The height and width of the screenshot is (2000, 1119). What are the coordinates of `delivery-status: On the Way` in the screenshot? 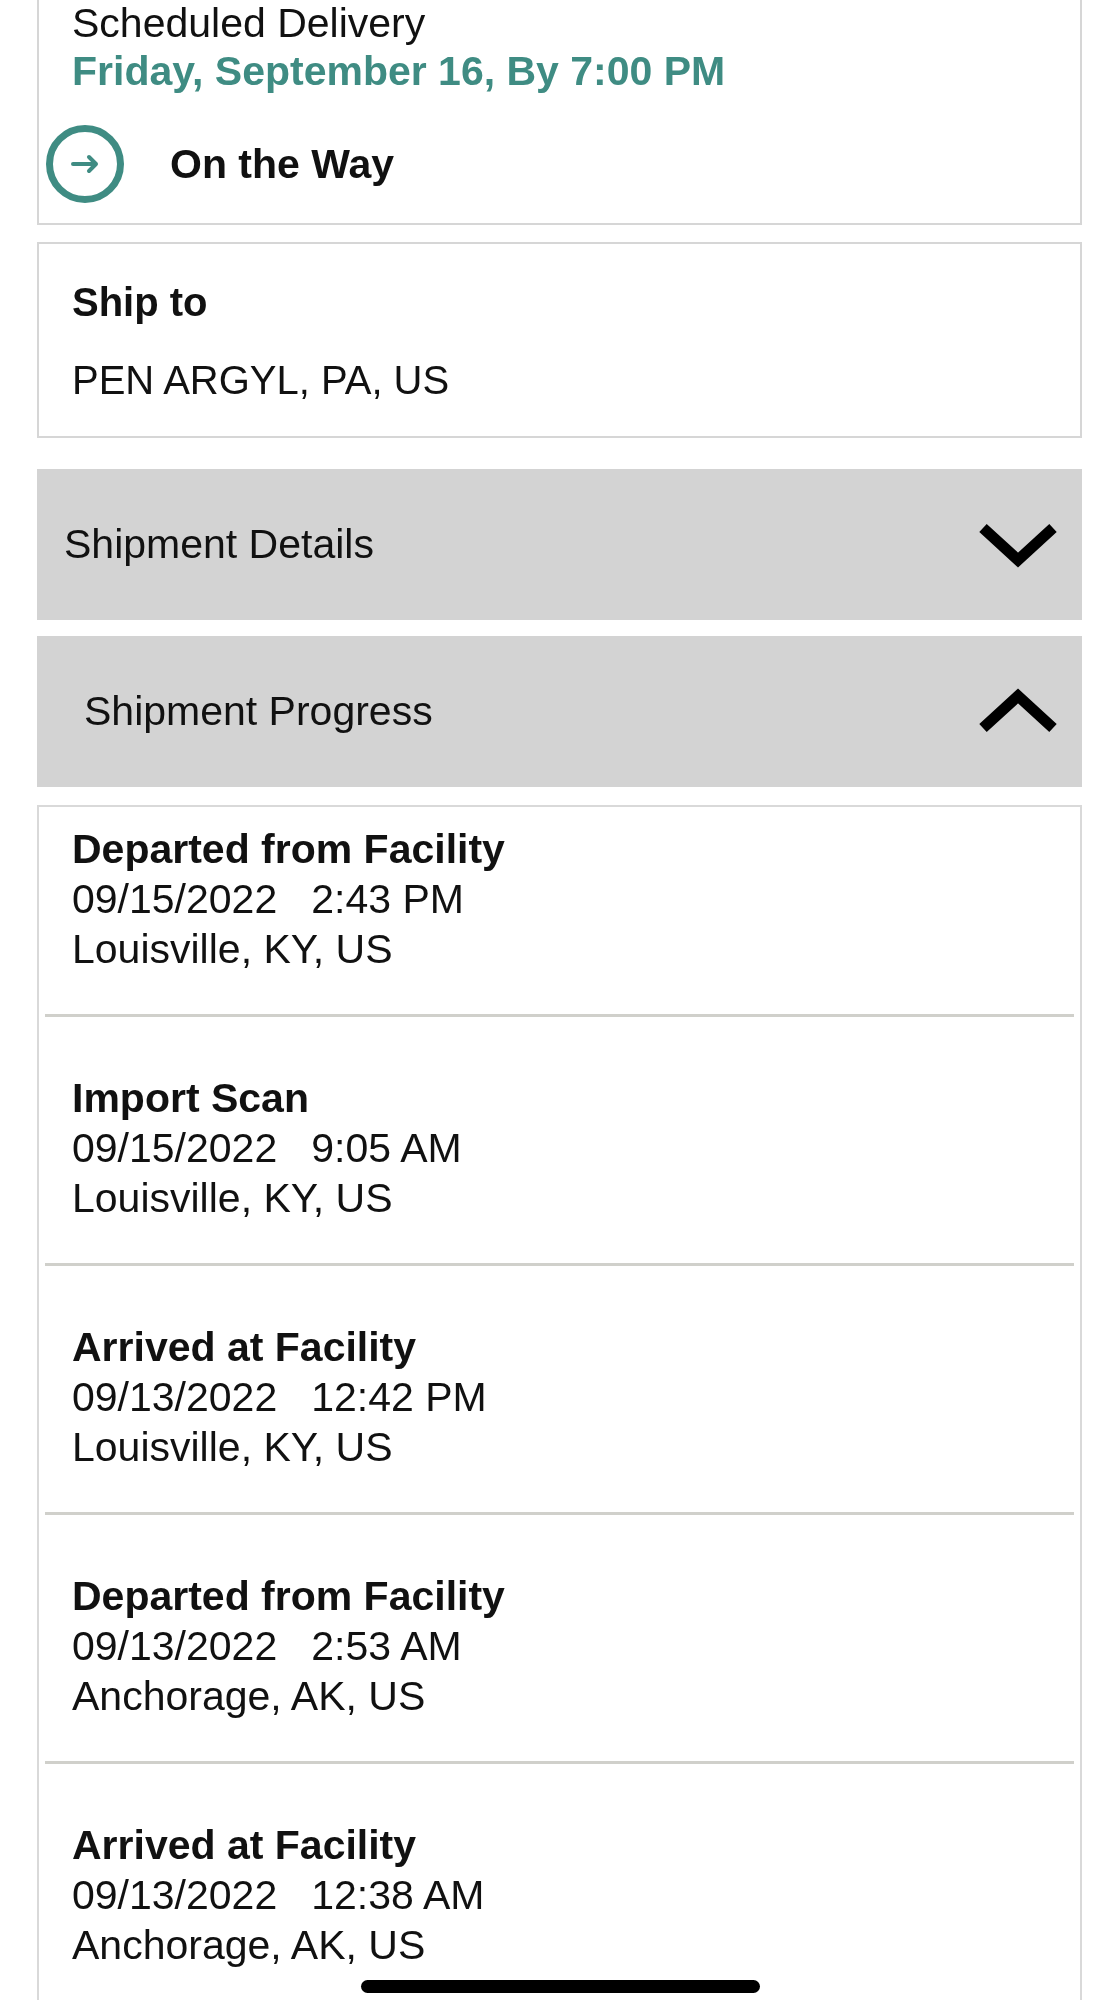 It's located at (282, 164).